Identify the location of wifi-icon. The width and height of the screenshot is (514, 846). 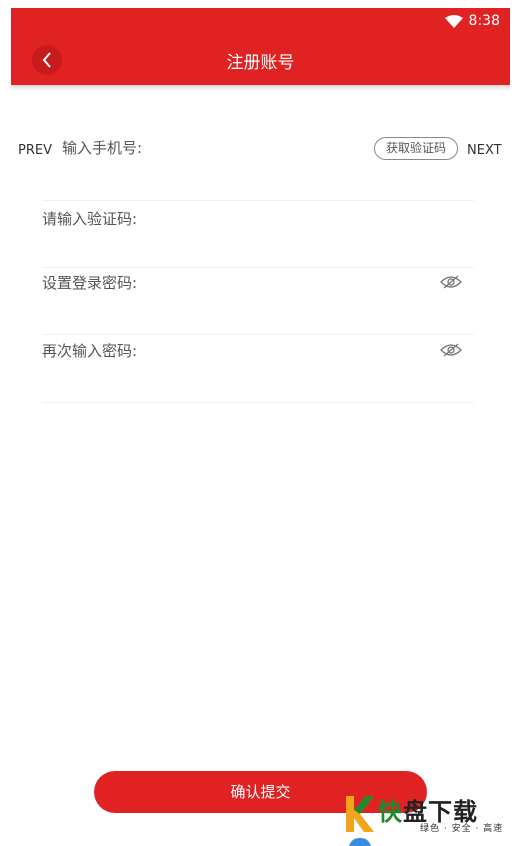
(454, 21).